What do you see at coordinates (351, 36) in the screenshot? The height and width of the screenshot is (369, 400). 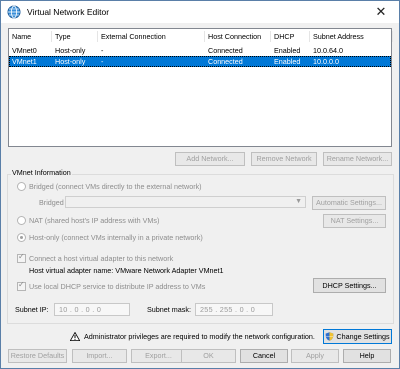 I see `column-header-subnet-address: Subnet Address` at bounding box center [351, 36].